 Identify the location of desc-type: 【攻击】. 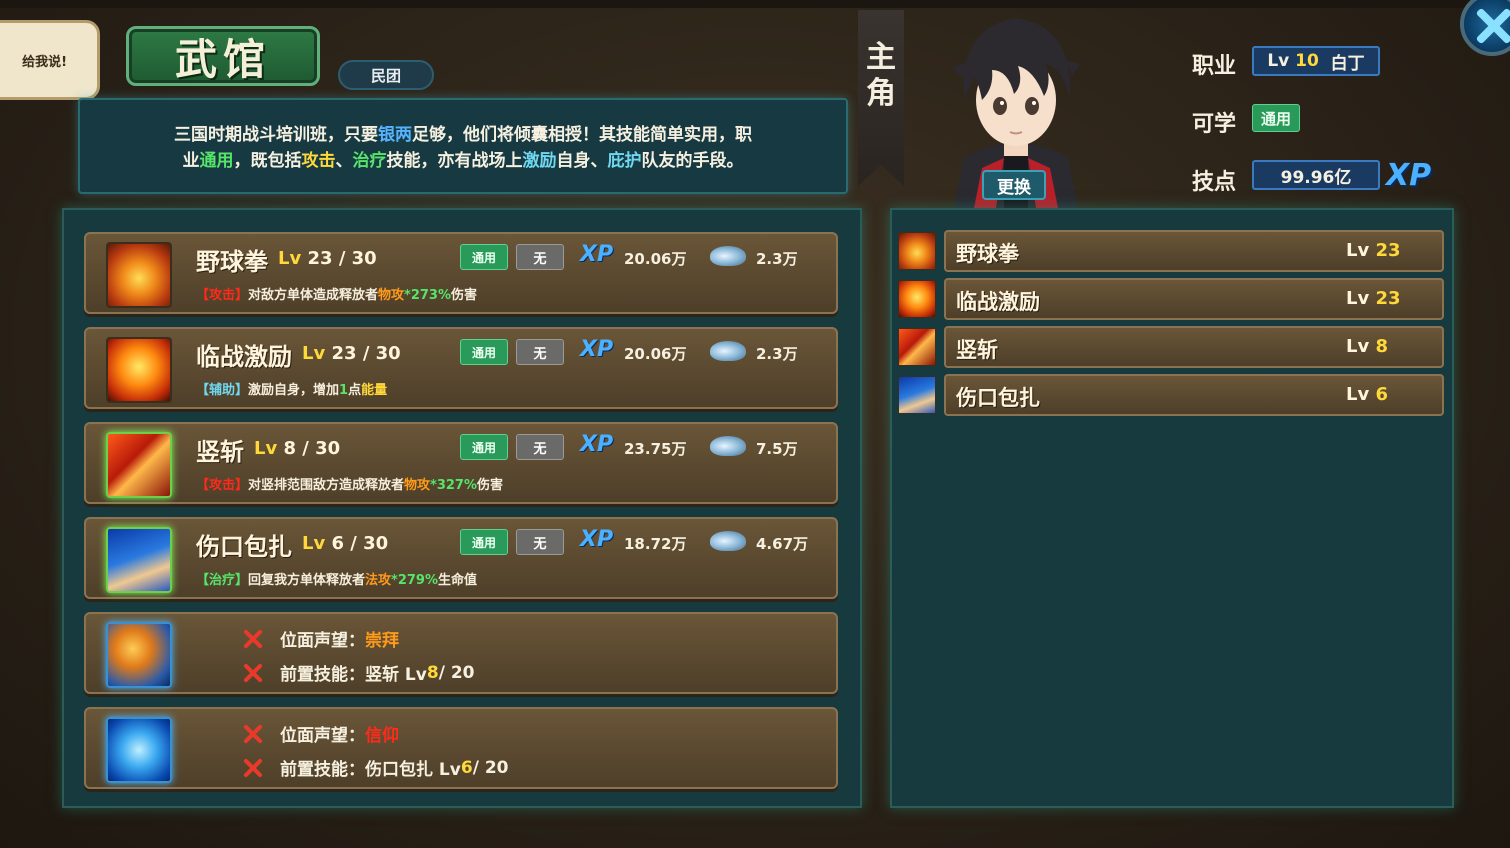
(222, 485).